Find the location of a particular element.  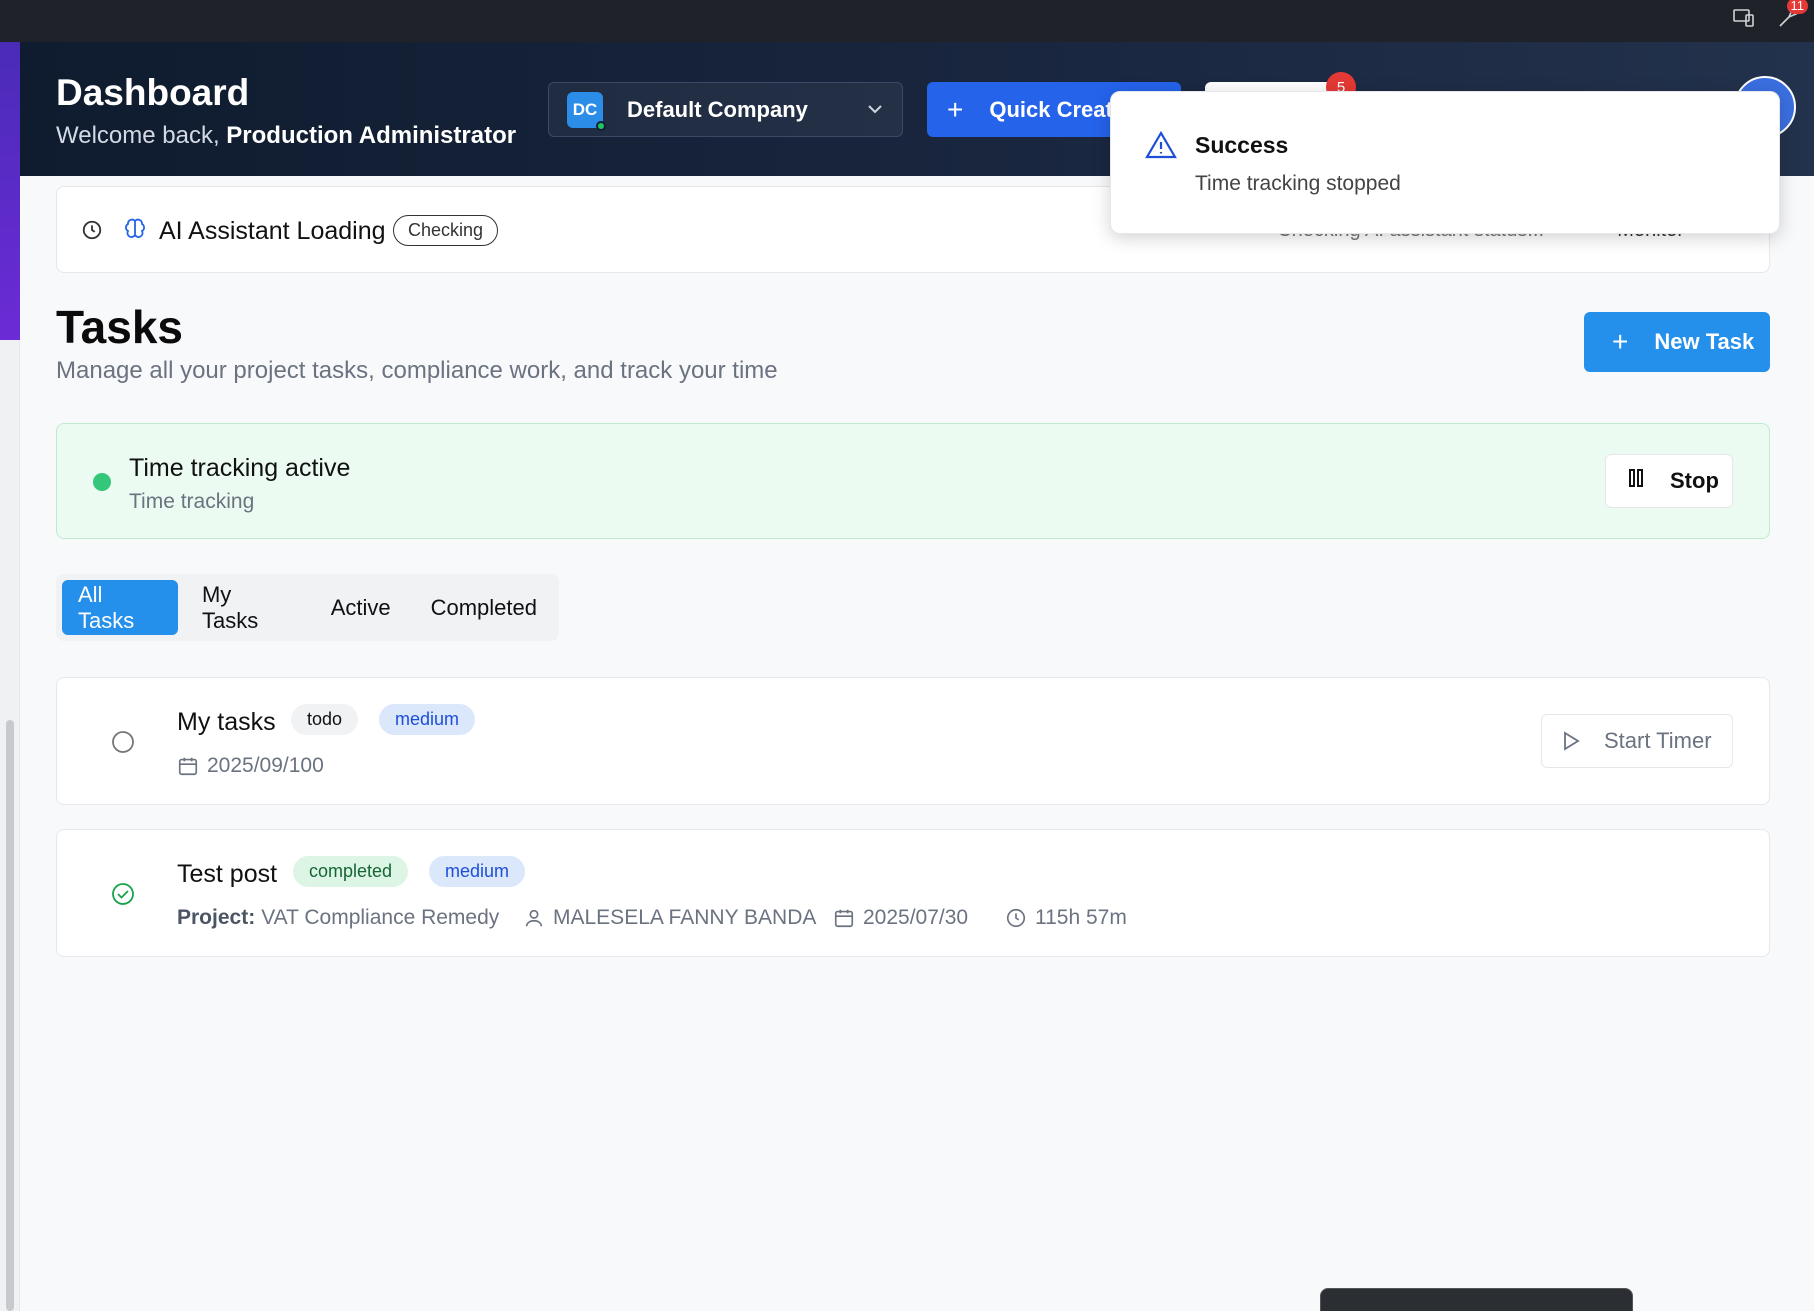

start-timer-button: Start Timer is located at coordinates (1637, 741).